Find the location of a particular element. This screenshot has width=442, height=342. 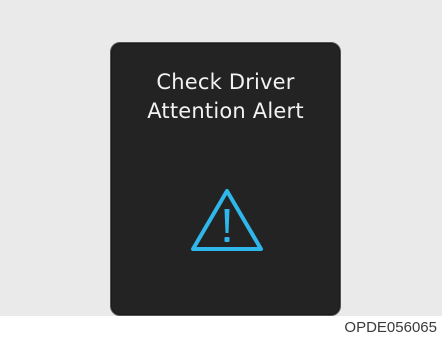

alert-title-line-1: Check Driver is located at coordinates (225, 82).